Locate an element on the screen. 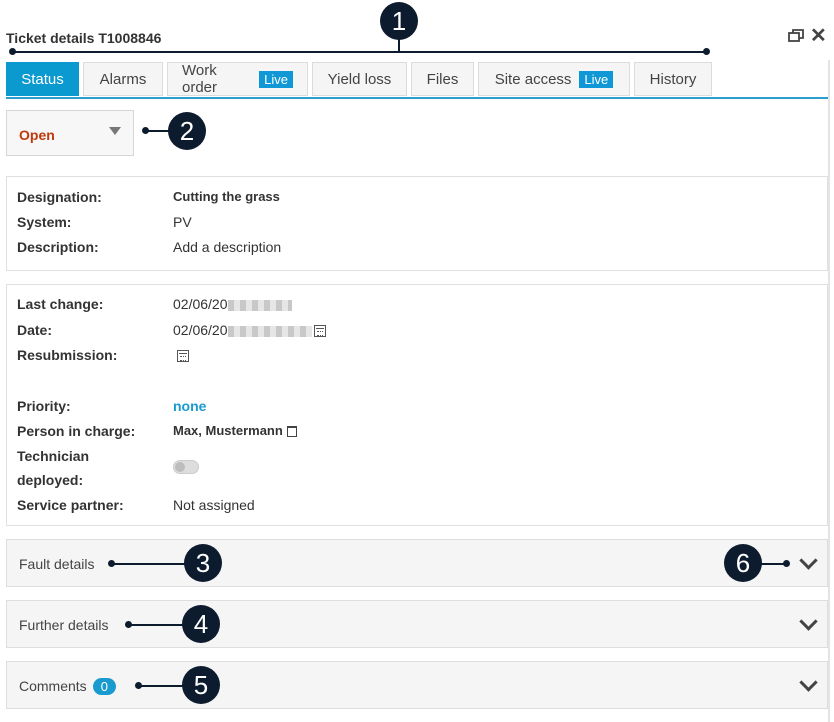 This screenshot has width=834, height=722. callout-1-dot-right is located at coordinates (706, 51).